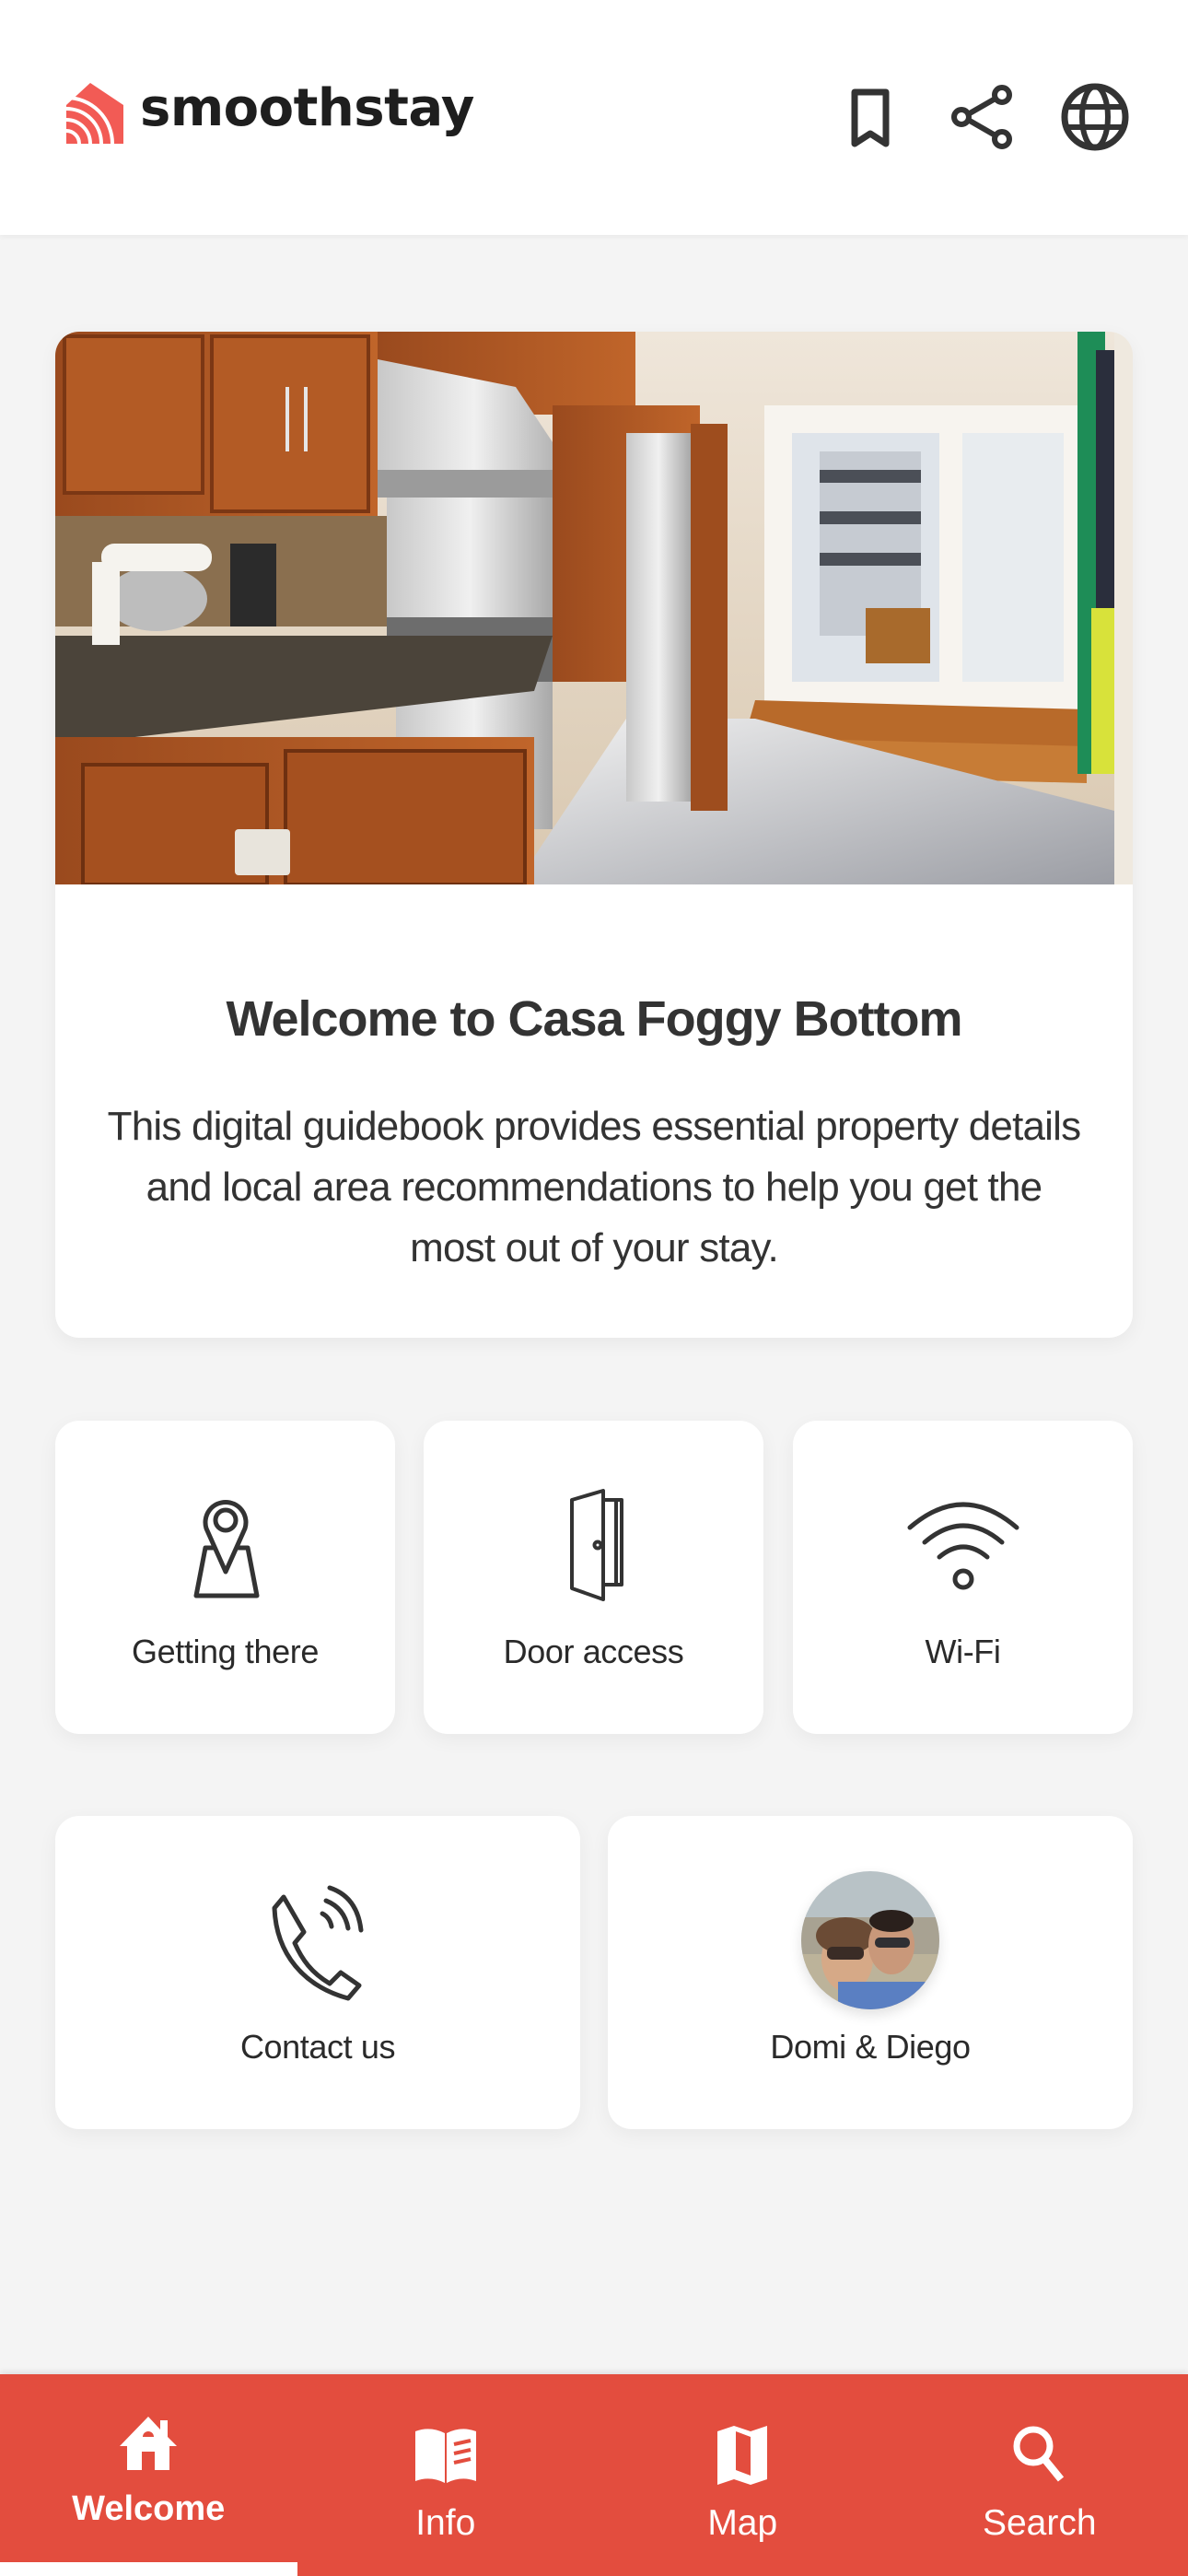  Describe the element at coordinates (149, 2508) in the screenshot. I see `nav-label: Welcome` at that location.